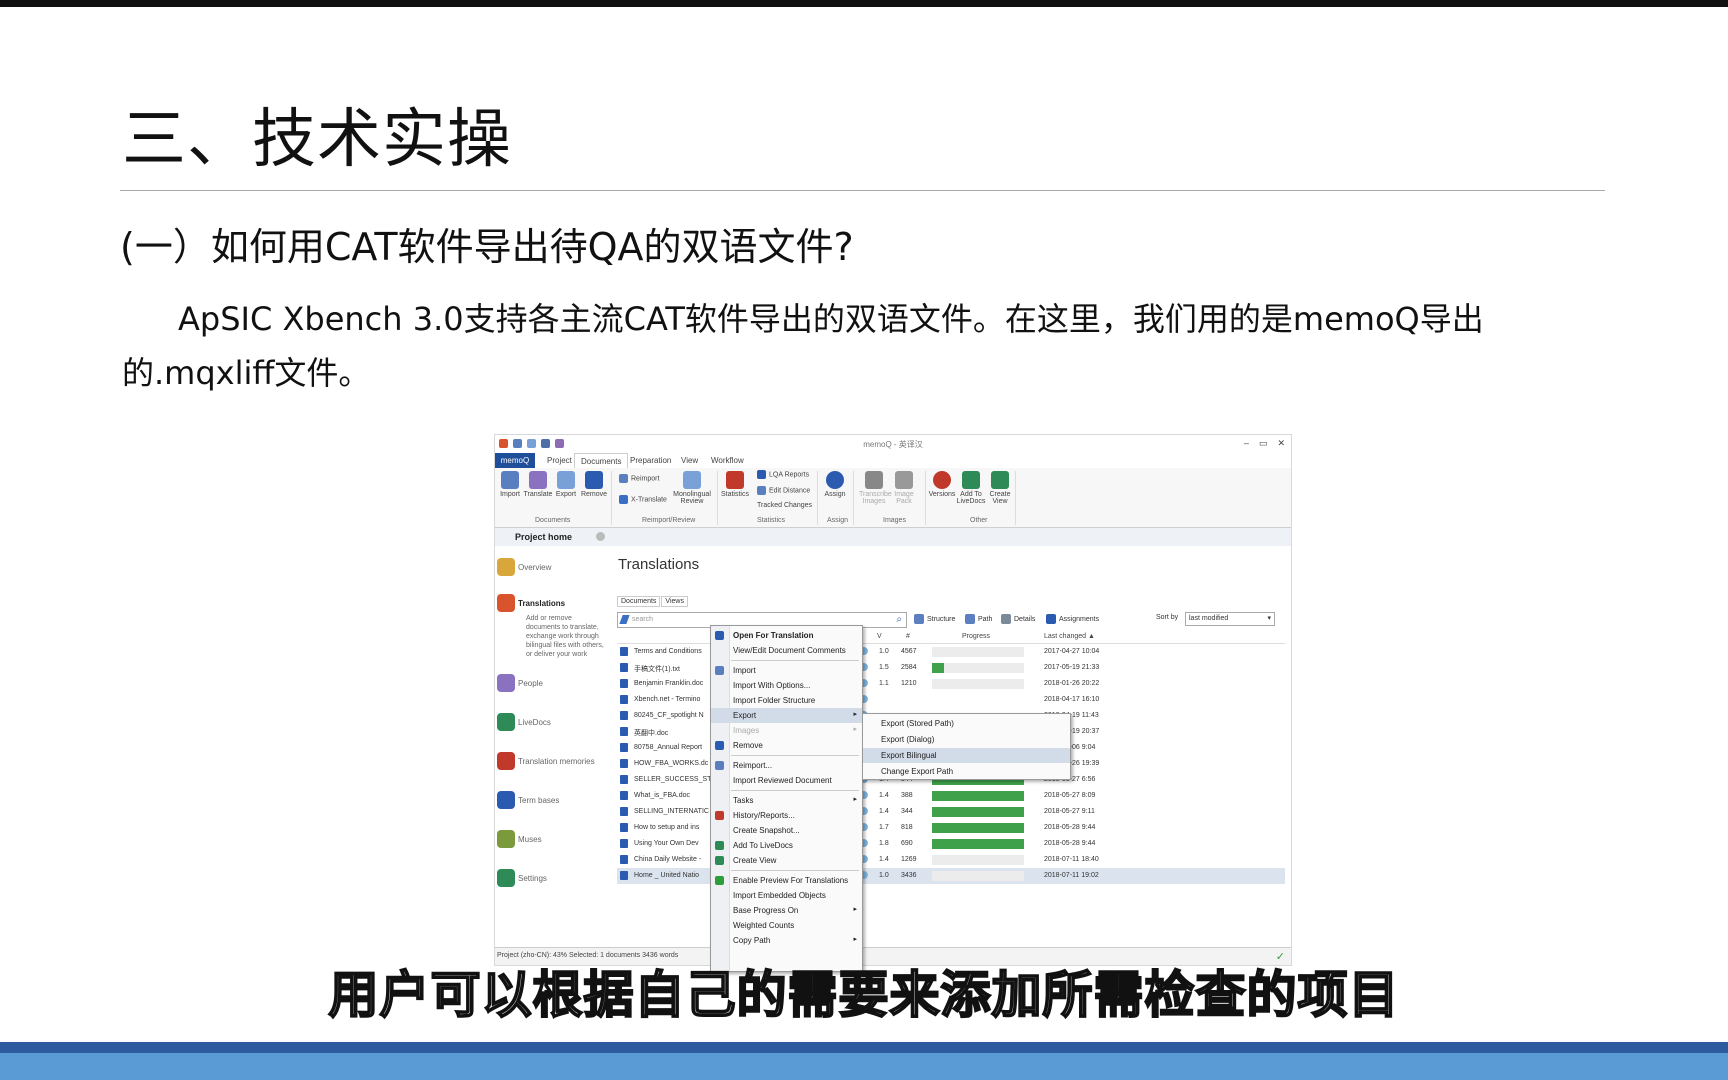 The image size is (1728, 1080). What do you see at coordinates (893, 444) in the screenshot?
I see `memoq-titlebar: memoQ - 英译汉 – ▭ ✕` at bounding box center [893, 444].